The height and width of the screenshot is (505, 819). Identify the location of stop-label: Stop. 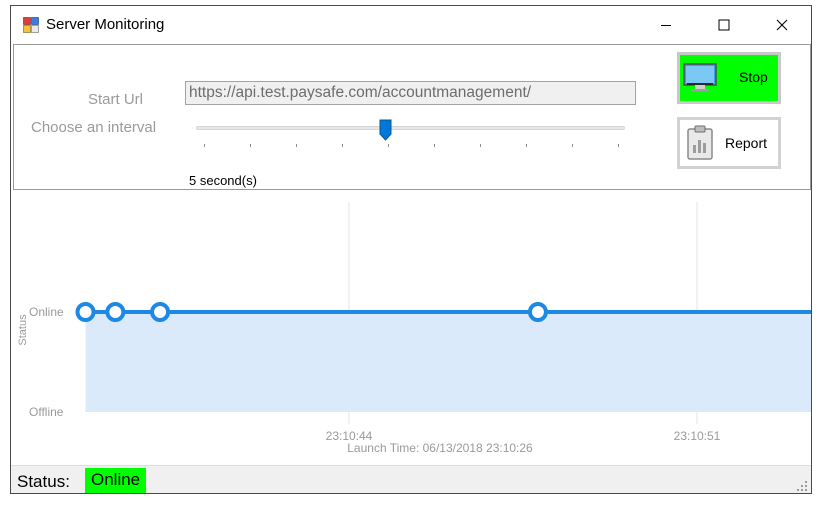
(753, 77).